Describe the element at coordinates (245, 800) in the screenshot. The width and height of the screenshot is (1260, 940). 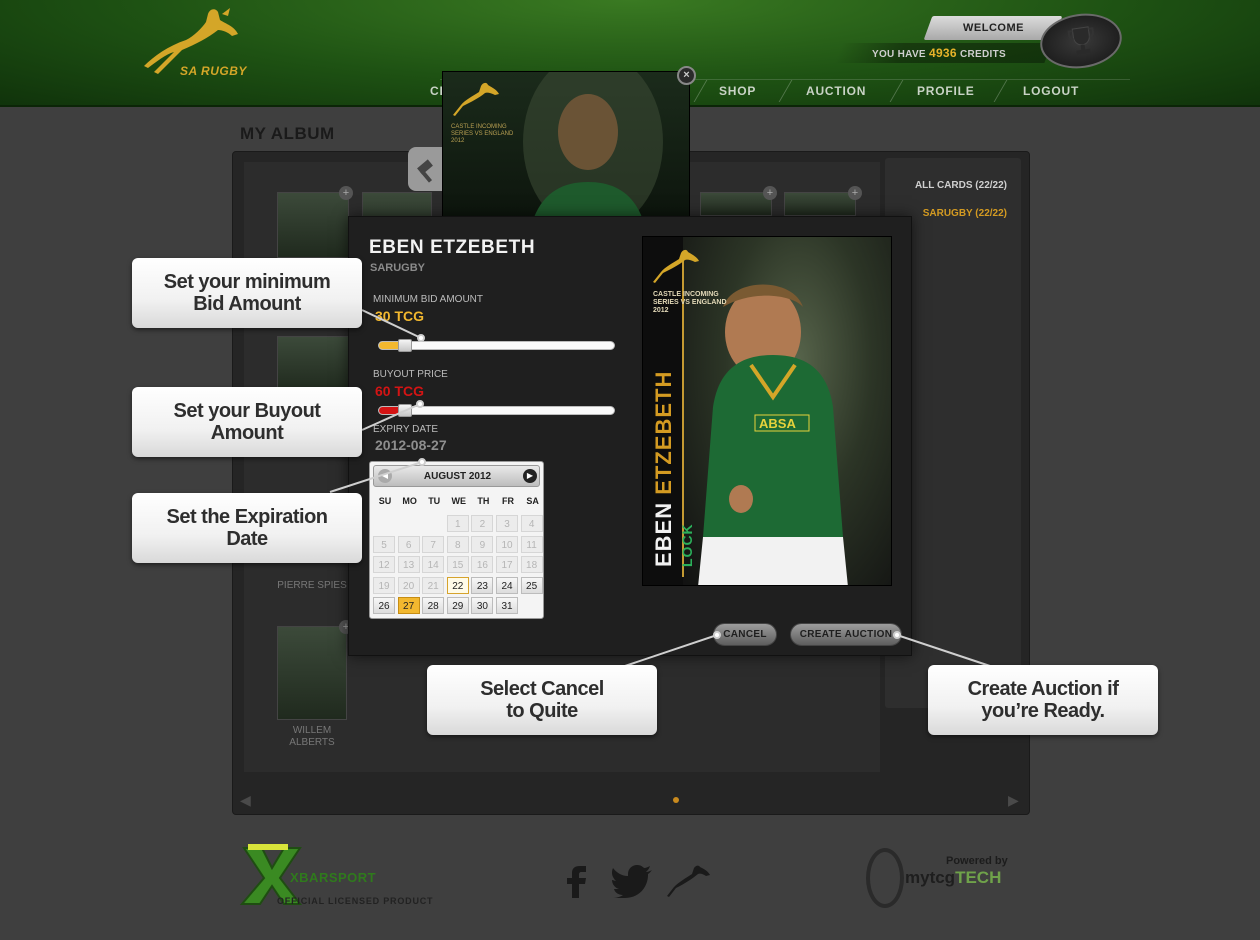
I see `prev-page-icon: ◀` at that location.